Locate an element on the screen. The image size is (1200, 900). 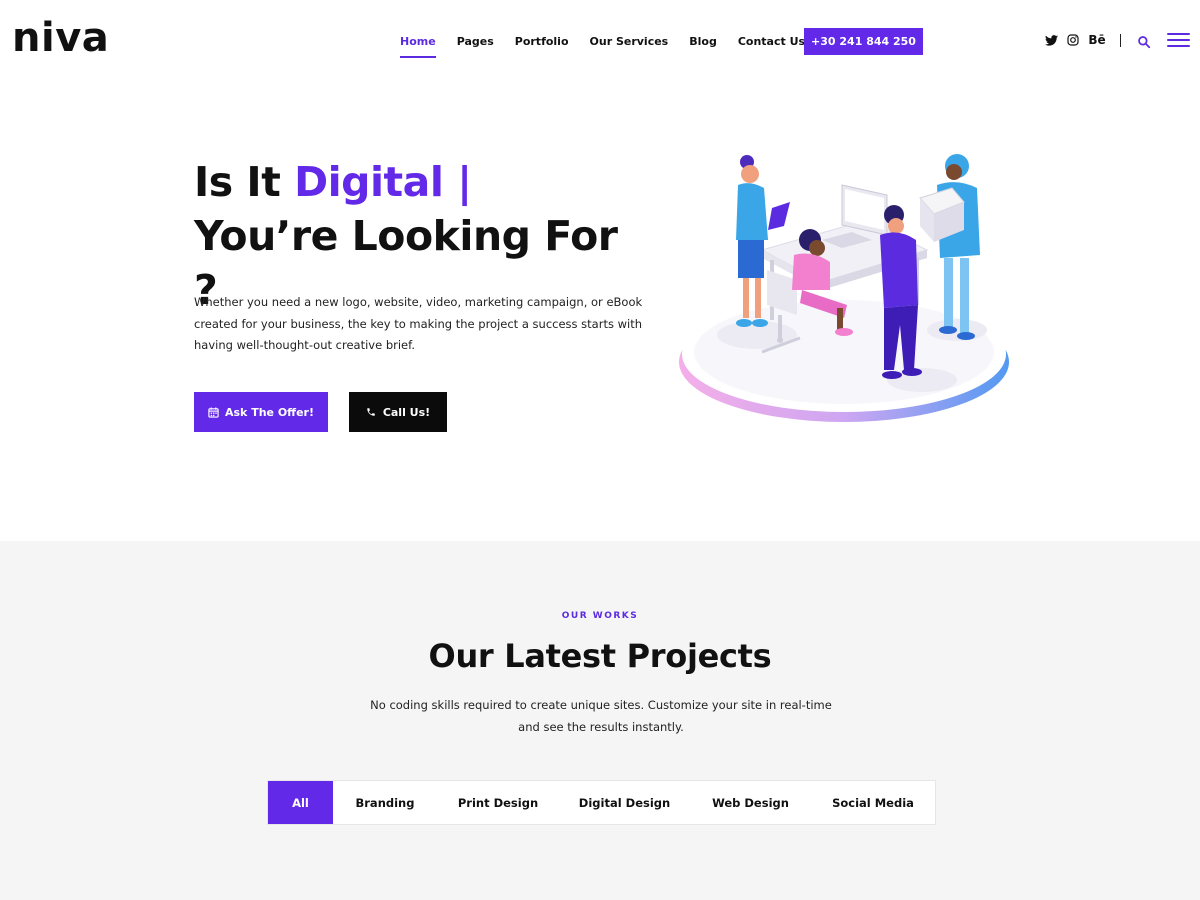
search-icon is located at coordinates (1144, 41).